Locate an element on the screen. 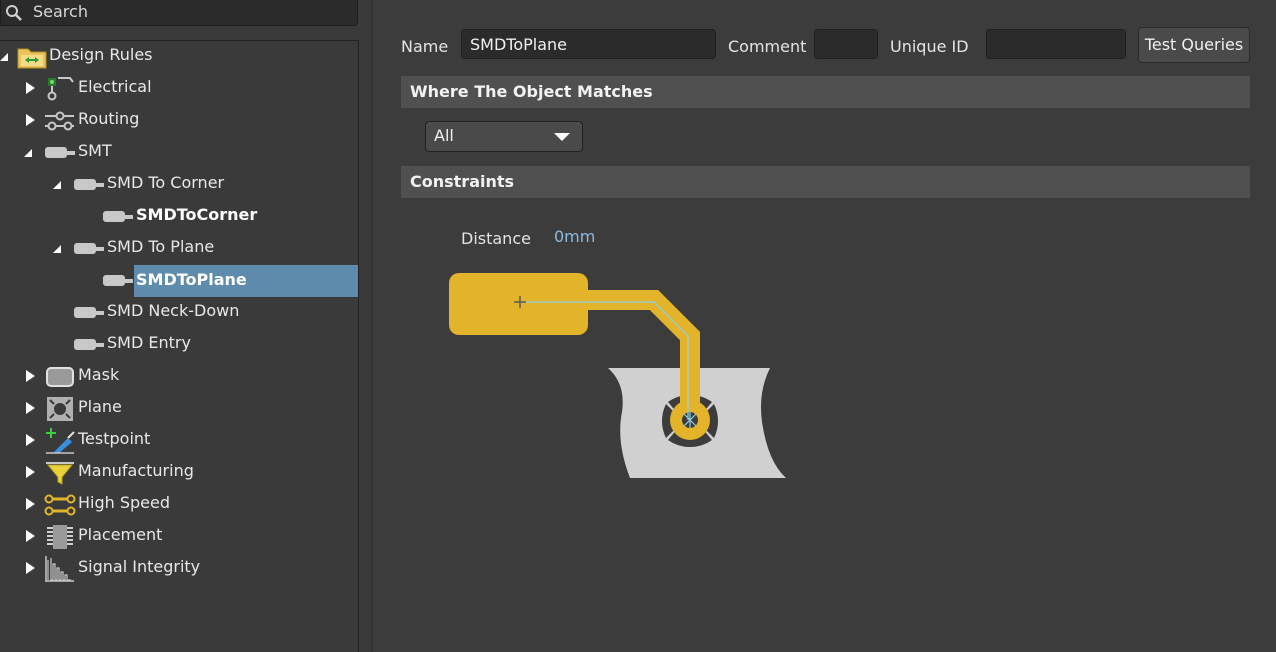  tree-item-label: SMD Entry is located at coordinates (149, 342).